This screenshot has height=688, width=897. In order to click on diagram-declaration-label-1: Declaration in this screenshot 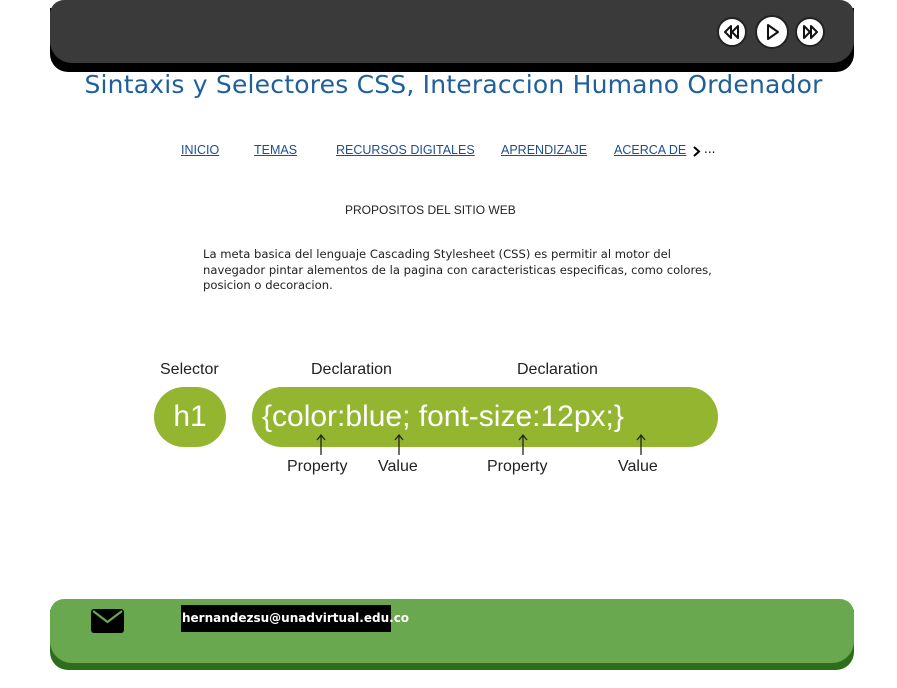, I will do `click(351, 369)`.